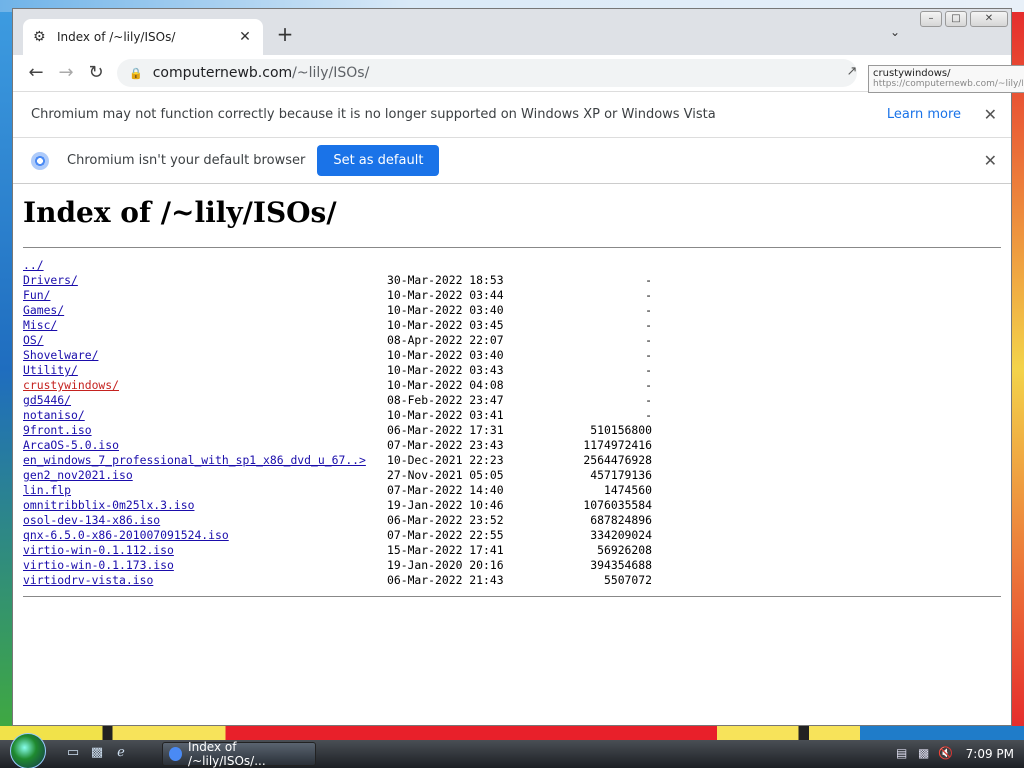  Describe the element at coordinates (205, 295) in the screenshot. I see `file-link: Fun/` at that location.